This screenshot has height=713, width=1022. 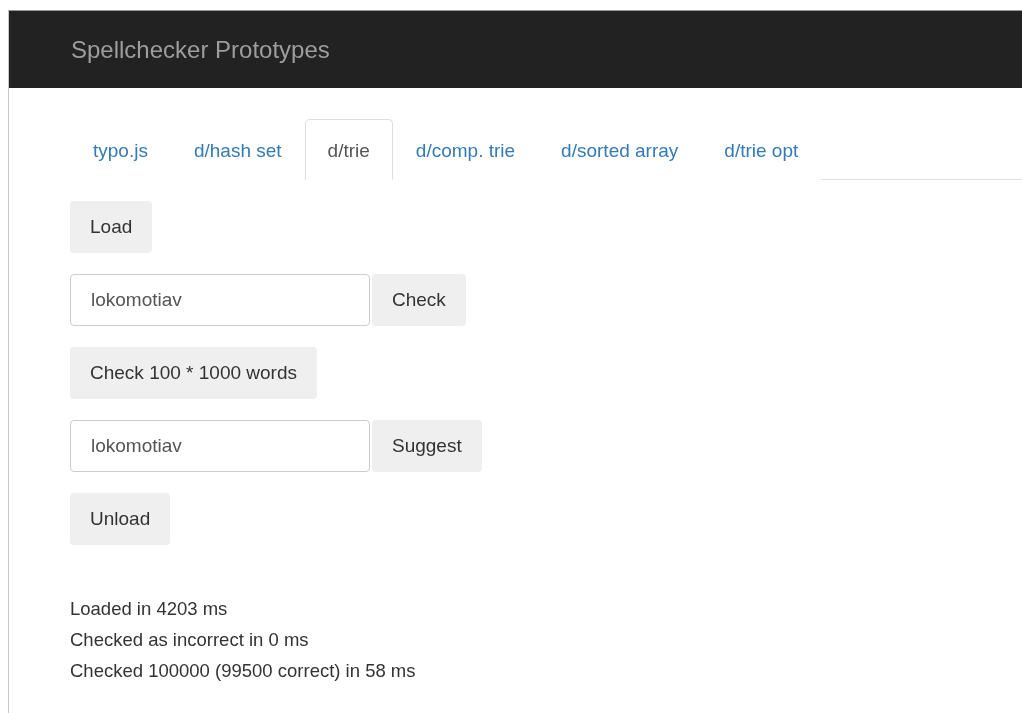 I want to click on action-button: Load, so click(x=111, y=227).